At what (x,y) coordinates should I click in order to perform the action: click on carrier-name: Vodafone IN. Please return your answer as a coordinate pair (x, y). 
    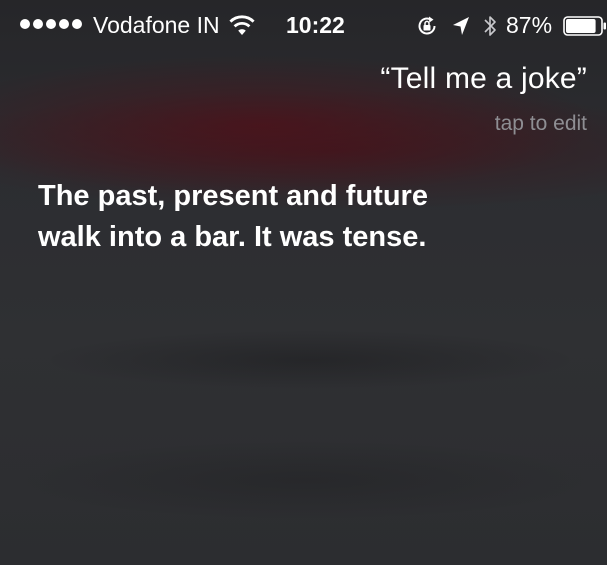
    Looking at the image, I should click on (156, 25).